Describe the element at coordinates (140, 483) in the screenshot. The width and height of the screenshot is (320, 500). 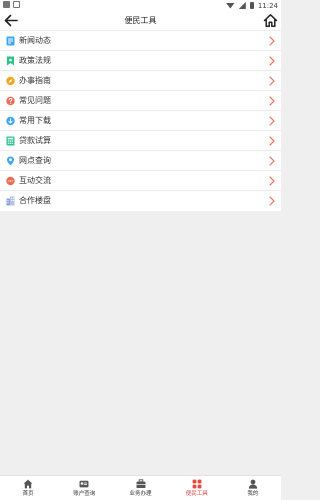
I see `briefcase-icon` at that location.